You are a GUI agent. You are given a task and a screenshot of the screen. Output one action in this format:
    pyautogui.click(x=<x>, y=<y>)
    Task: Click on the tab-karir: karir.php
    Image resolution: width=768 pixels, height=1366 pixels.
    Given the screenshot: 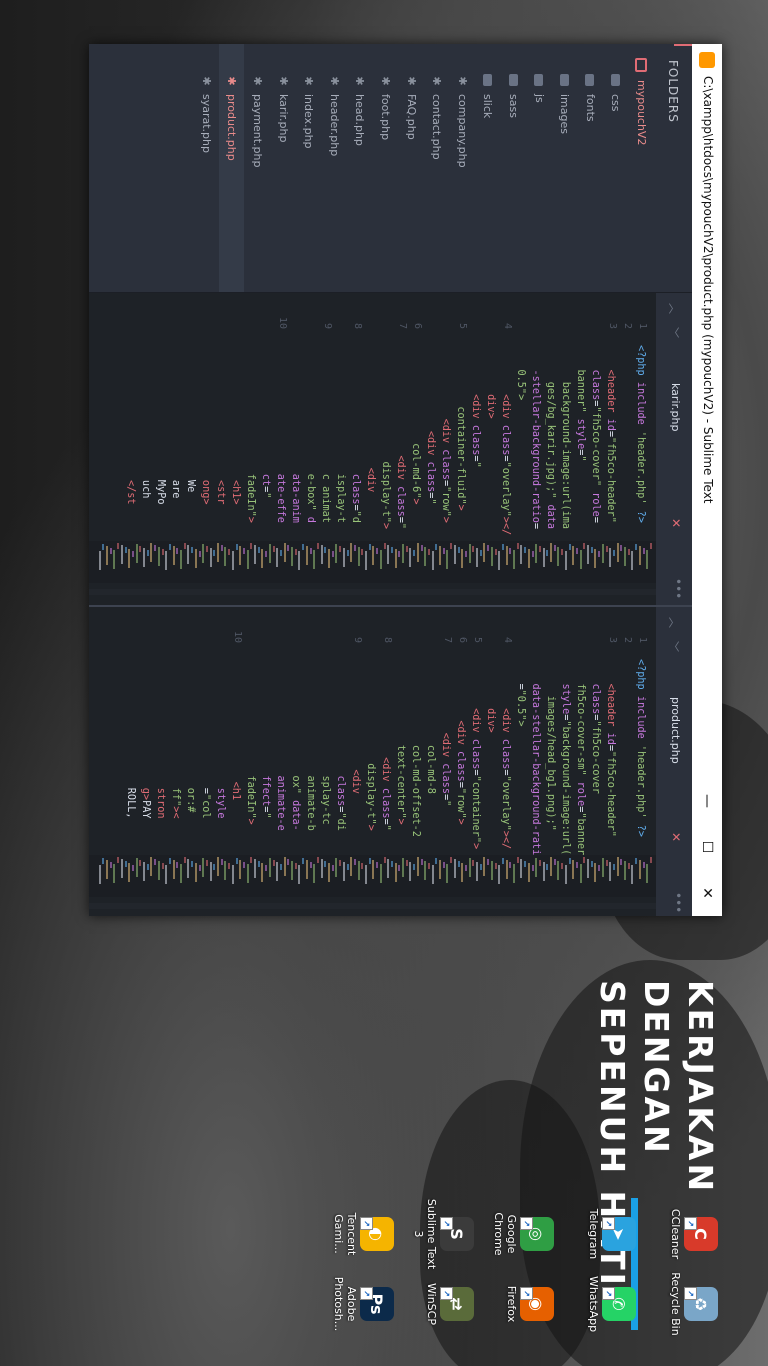 What is the action you would take?
    pyautogui.click(x=675, y=407)
    